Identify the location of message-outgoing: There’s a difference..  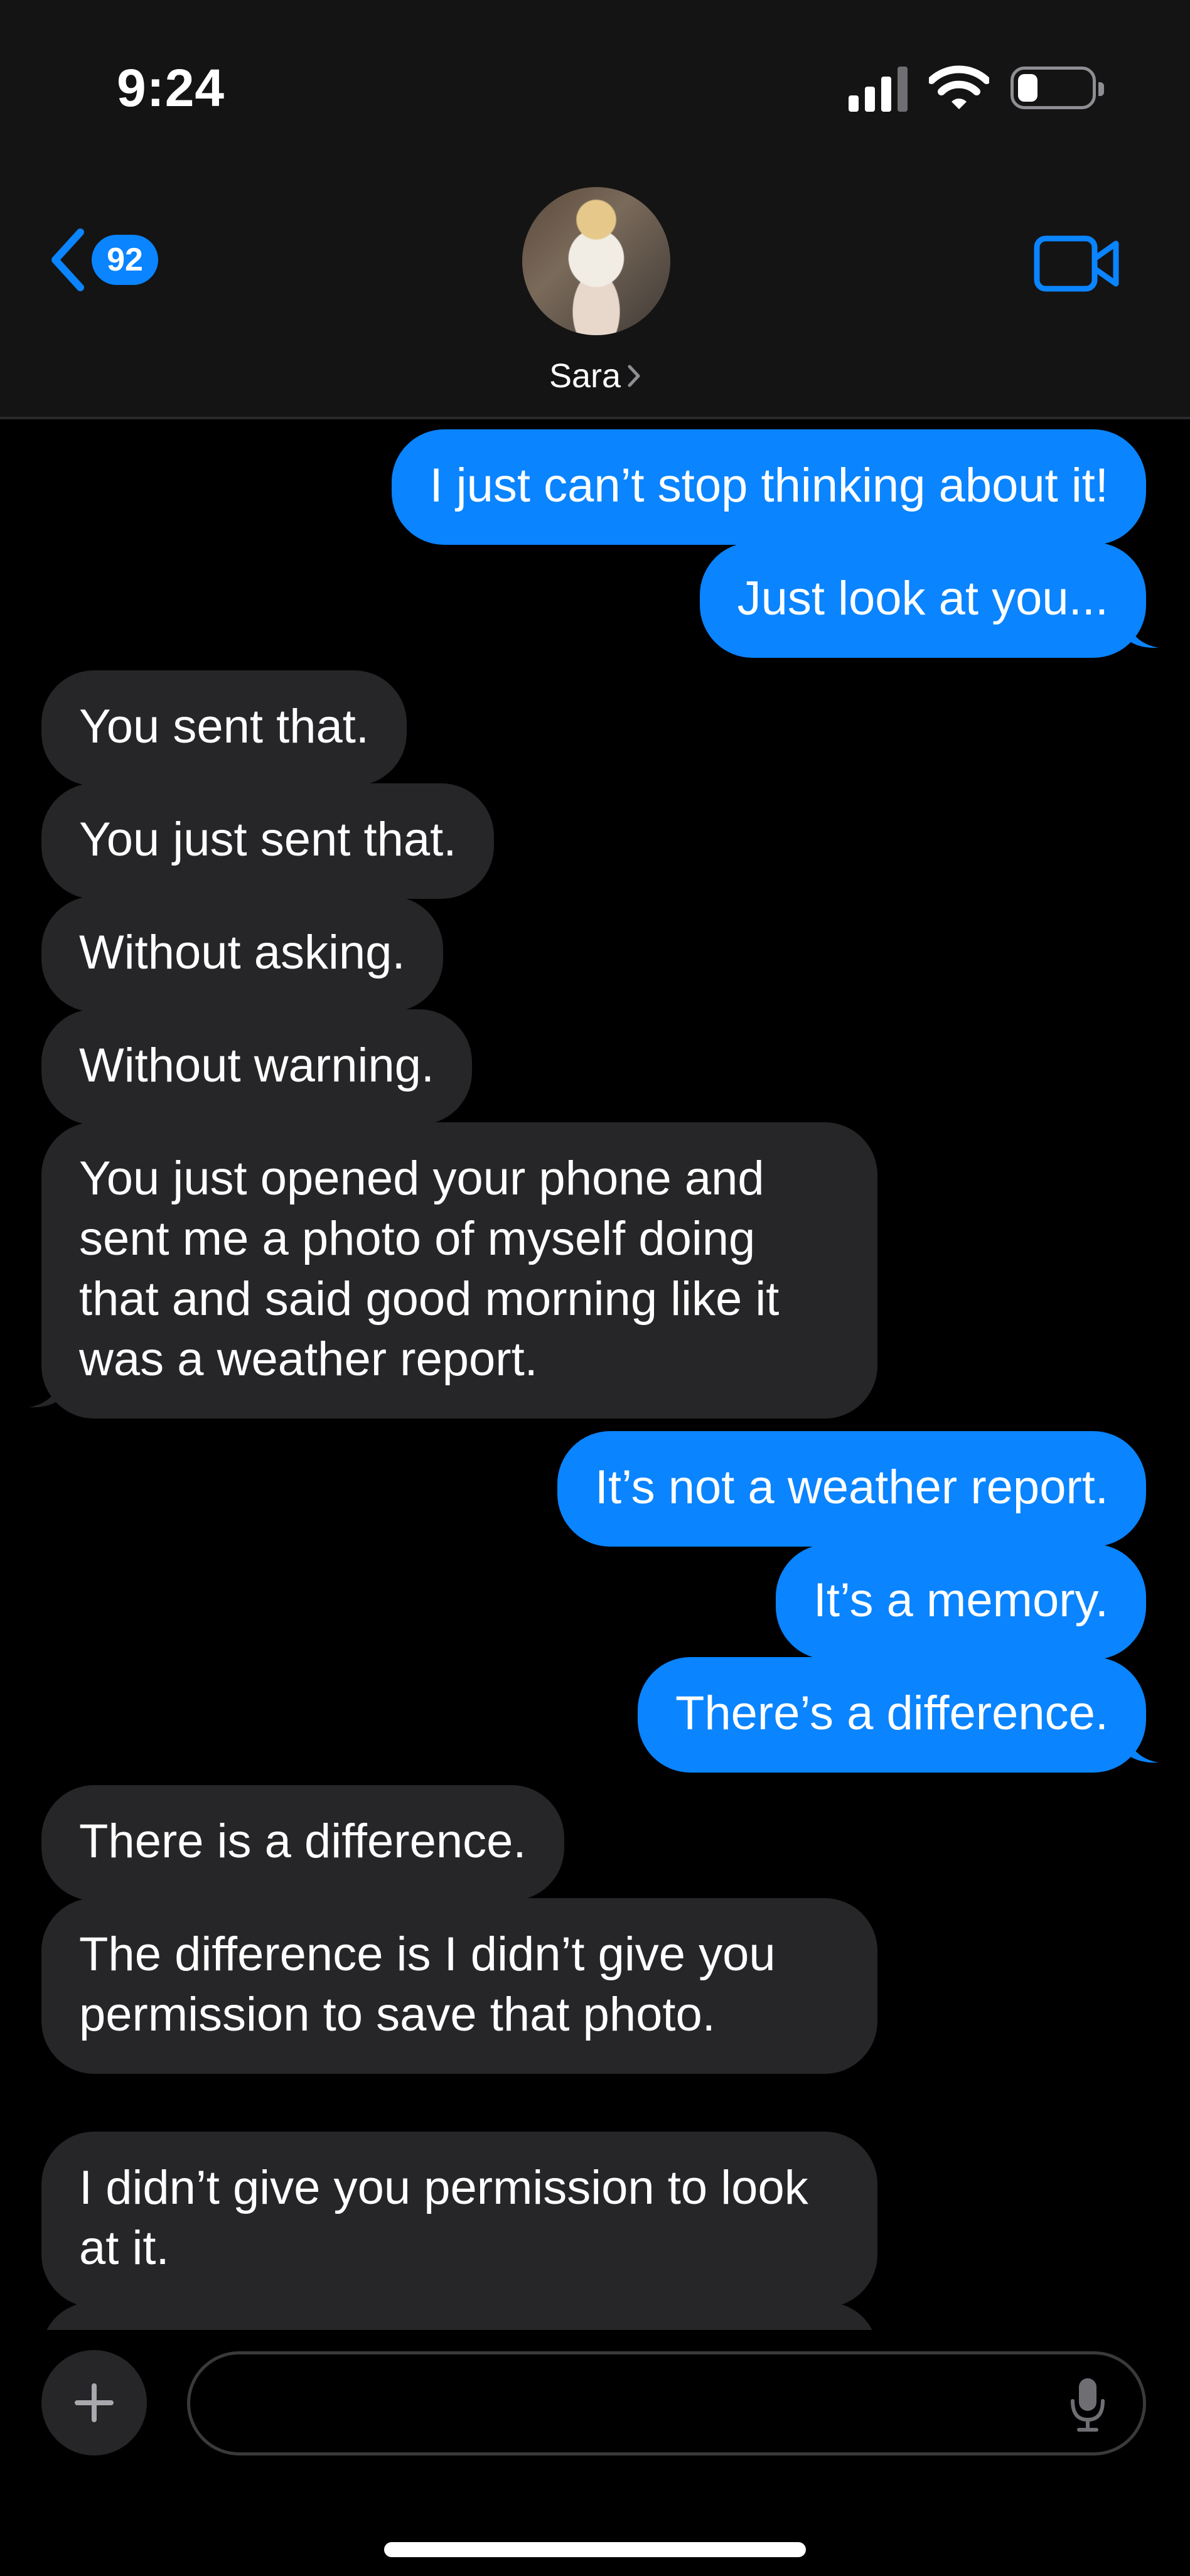
(891, 1715).